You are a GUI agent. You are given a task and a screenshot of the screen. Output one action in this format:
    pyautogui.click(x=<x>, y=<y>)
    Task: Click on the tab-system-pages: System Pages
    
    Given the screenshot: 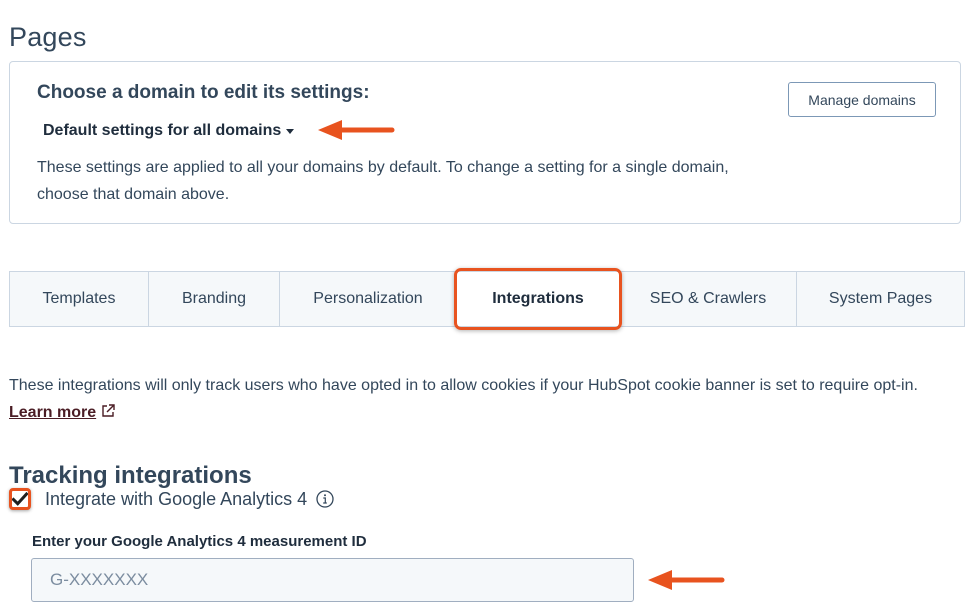 What is the action you would take?
    pyautogui.click(x=880, y=299)
    